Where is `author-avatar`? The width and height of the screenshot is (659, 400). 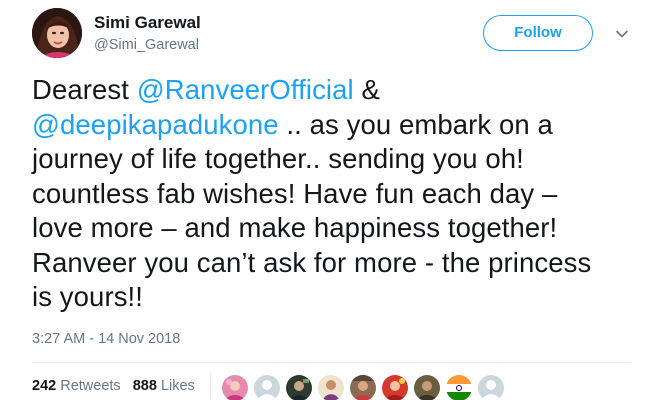
author-avatar is located at coordinates (57, 33).